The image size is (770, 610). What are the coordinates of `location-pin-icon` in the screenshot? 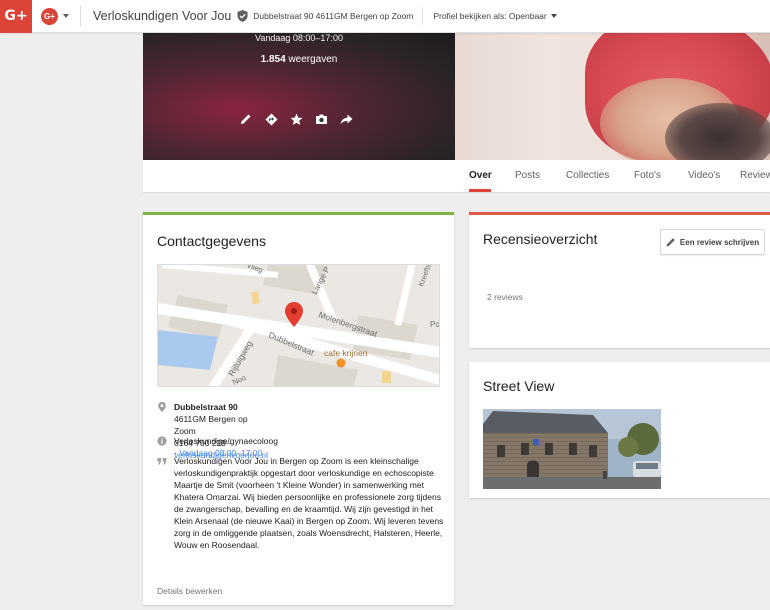 It's located at (162, 407).